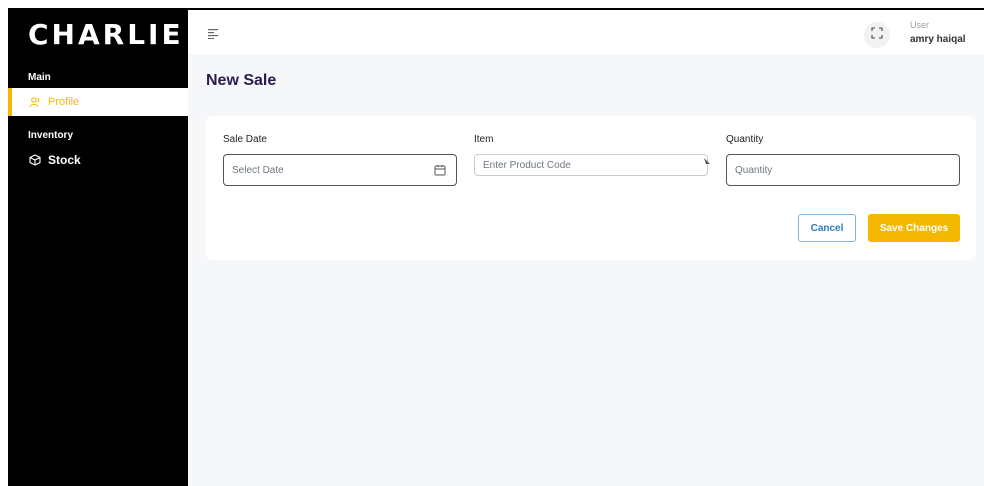 This screenshot has width=984, height=486. I want to click on brand-logo: CHARLIE, so click(106, 34).